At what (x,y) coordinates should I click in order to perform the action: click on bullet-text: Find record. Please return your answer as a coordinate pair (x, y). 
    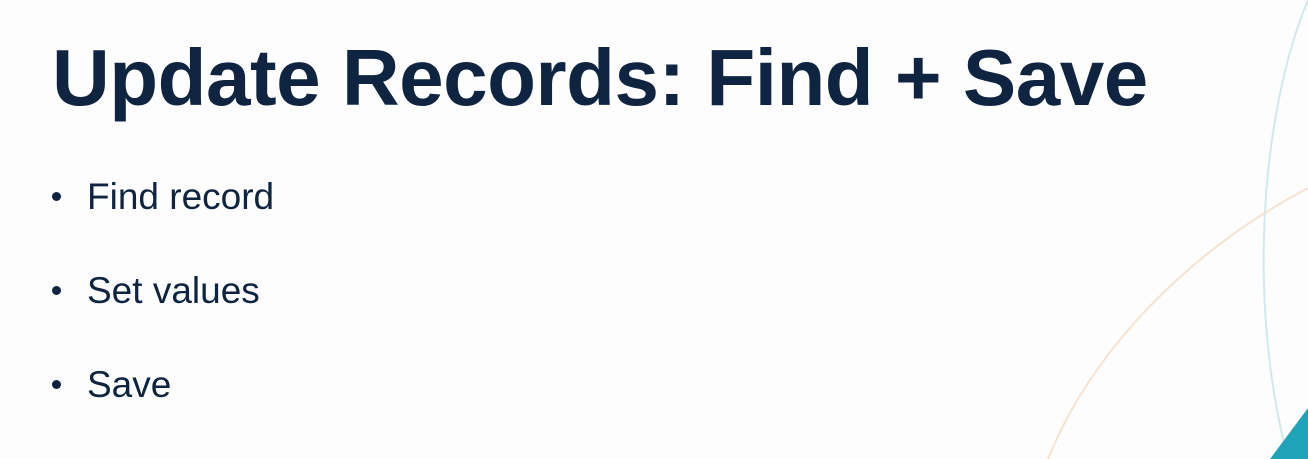
    Looking at the image, I should click on (181, 196).